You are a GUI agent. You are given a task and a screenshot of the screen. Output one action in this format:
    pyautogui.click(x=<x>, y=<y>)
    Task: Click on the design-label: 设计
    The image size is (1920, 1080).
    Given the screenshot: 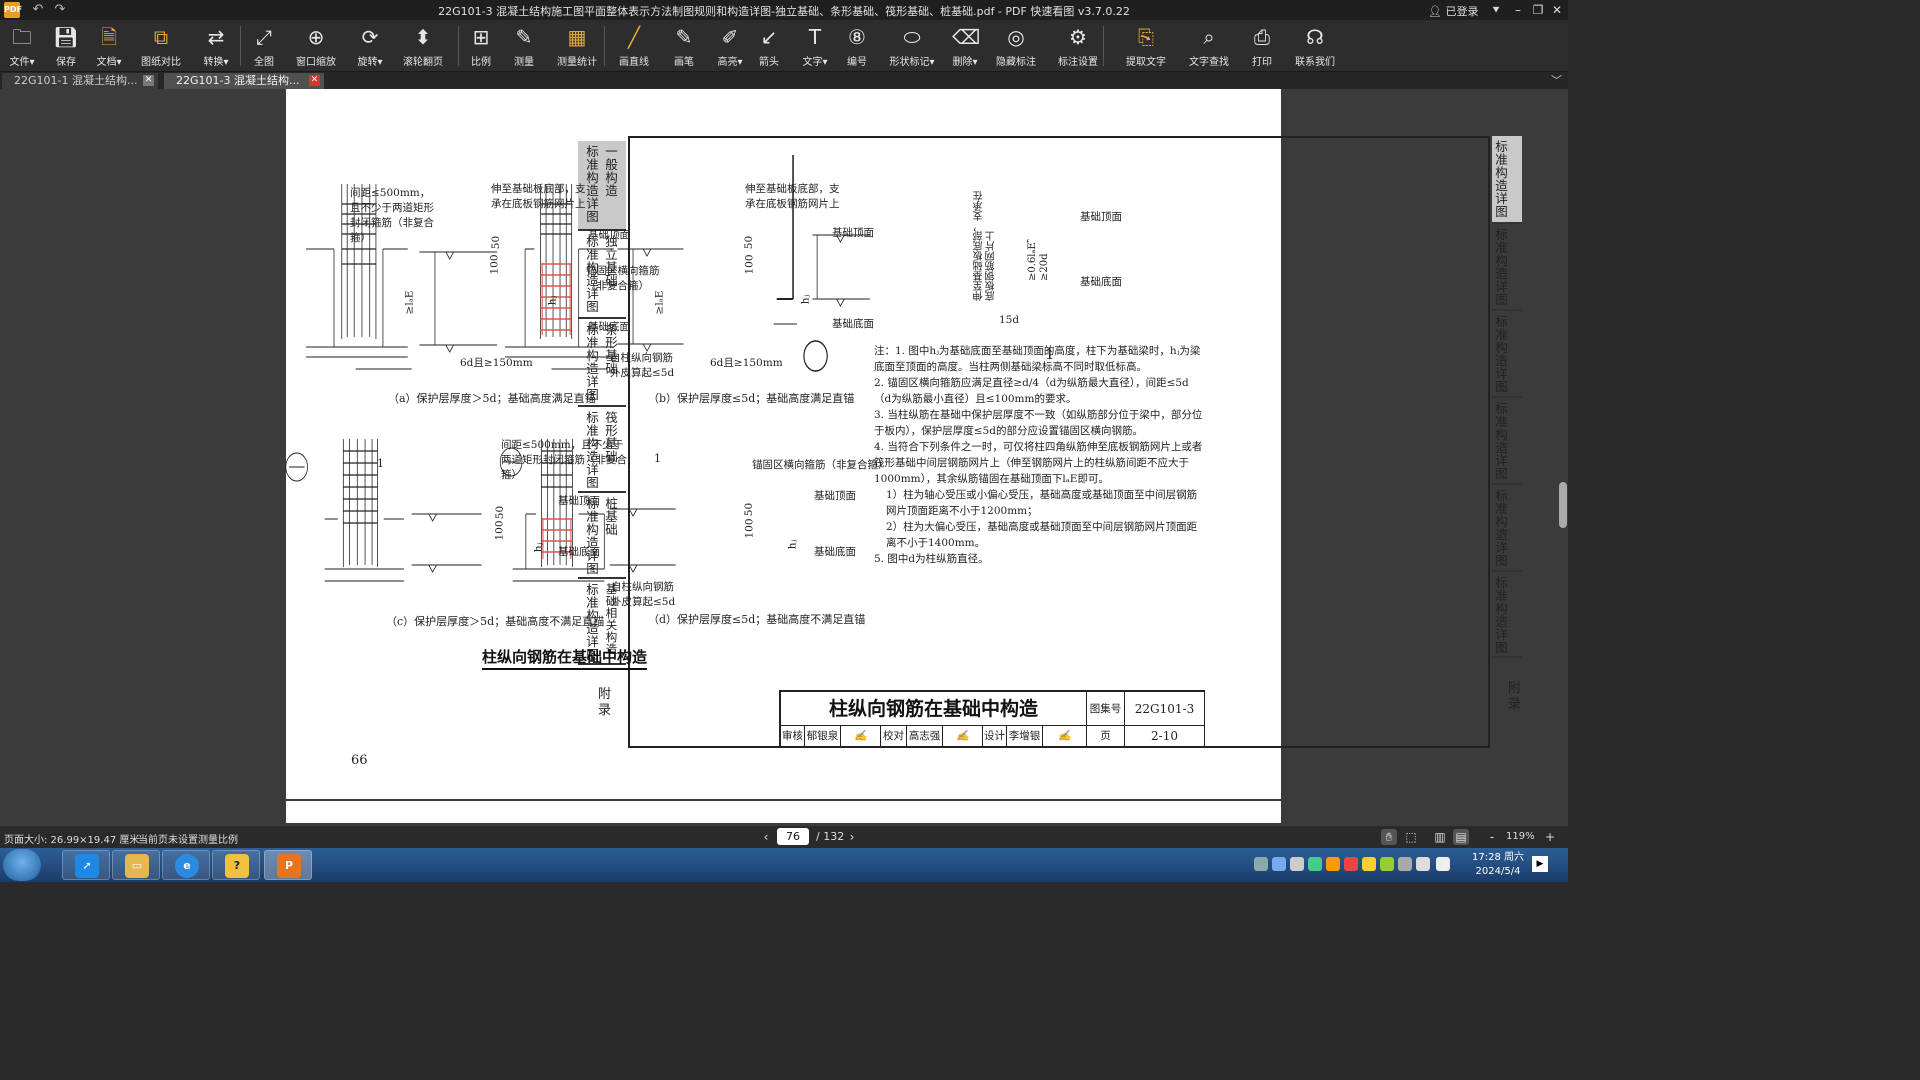 What is the action you would take?
    pyautogui.click(x=995, y=736)
    